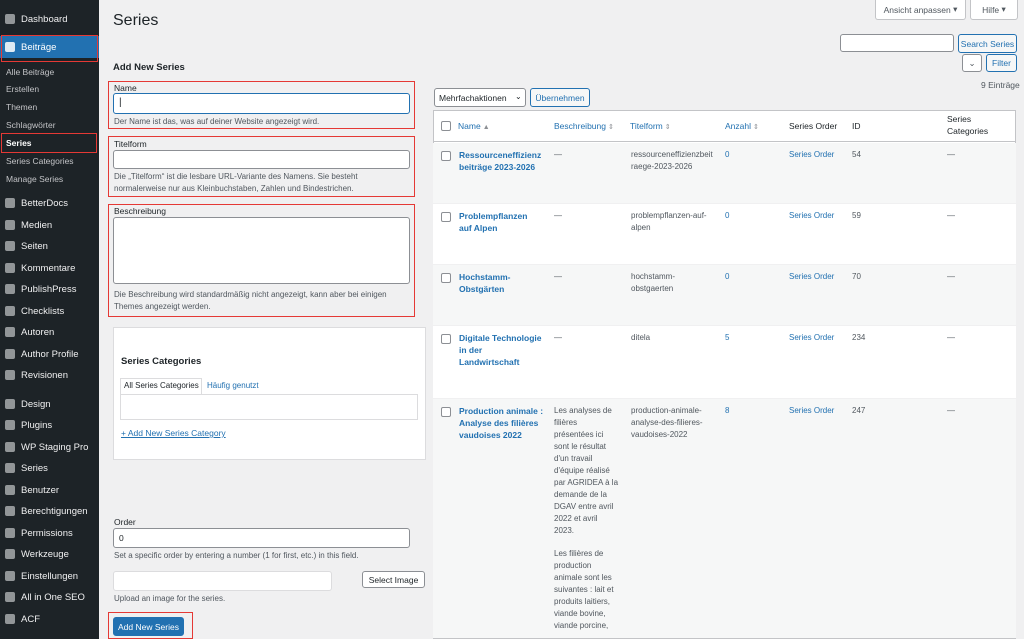  Describe the element at coordinates (130, 144) in the screenshot. I see `slug-label: Titelform` at that location.